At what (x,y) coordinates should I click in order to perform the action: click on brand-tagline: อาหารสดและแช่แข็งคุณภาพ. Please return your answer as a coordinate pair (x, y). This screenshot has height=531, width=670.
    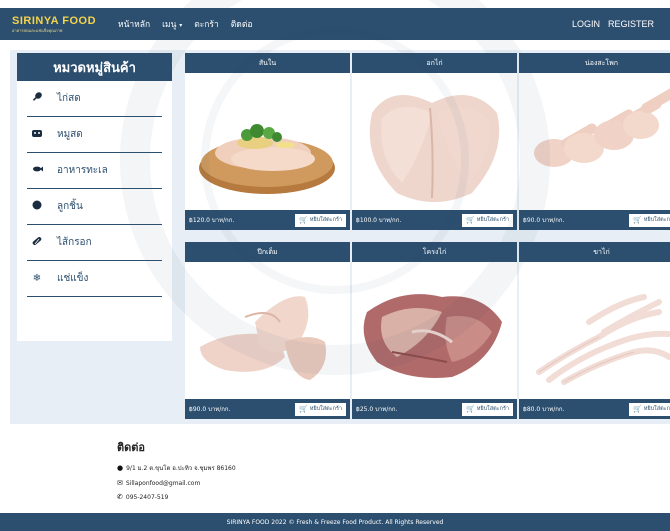
    Looking at the image, I should click on (37, 30).